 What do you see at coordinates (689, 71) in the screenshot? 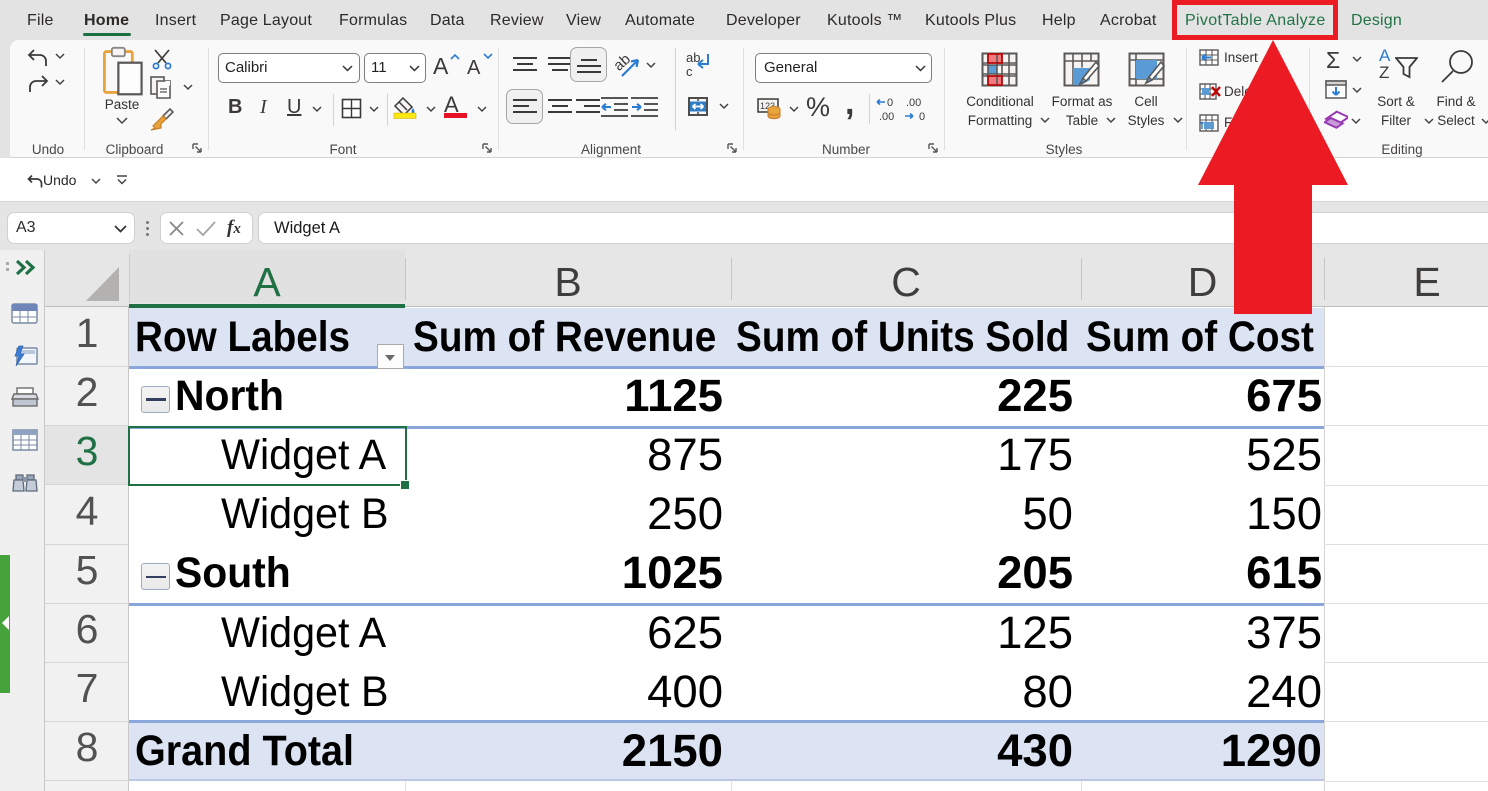
I see `svg-text: c` at bounding box center [689, 71].